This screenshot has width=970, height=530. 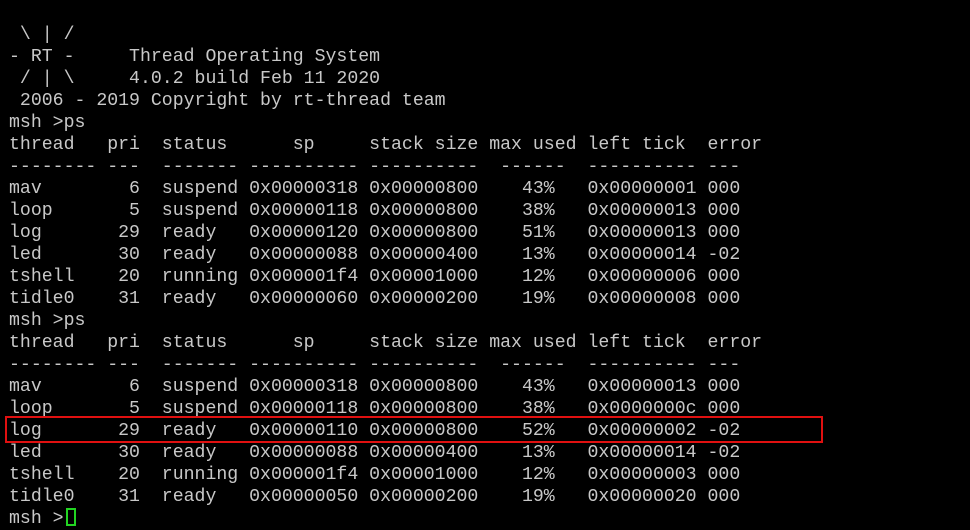 What do you see at coordinates (70, 517) in the screenshot?
I see `text-cursor` at bounding box center [70, 517].